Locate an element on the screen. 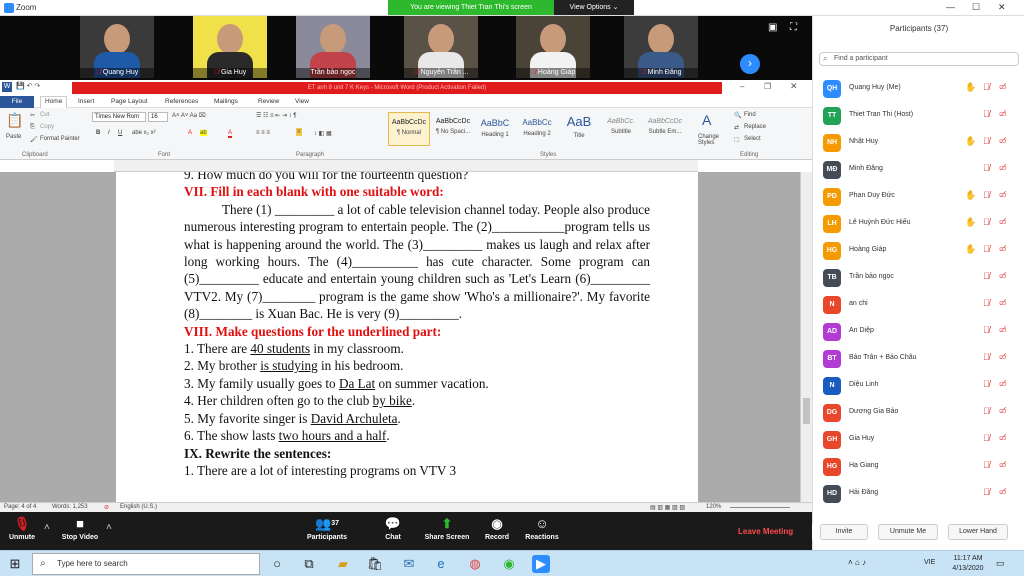 This screenshot has width=1024, height=576. copy-button: Copy is located at coordinates (47, 127).